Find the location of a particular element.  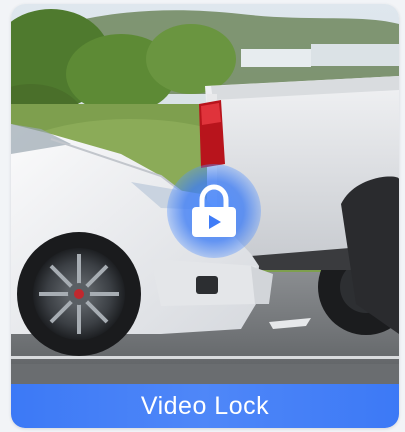

lock-play-icon is located at coordinates (214, 211).